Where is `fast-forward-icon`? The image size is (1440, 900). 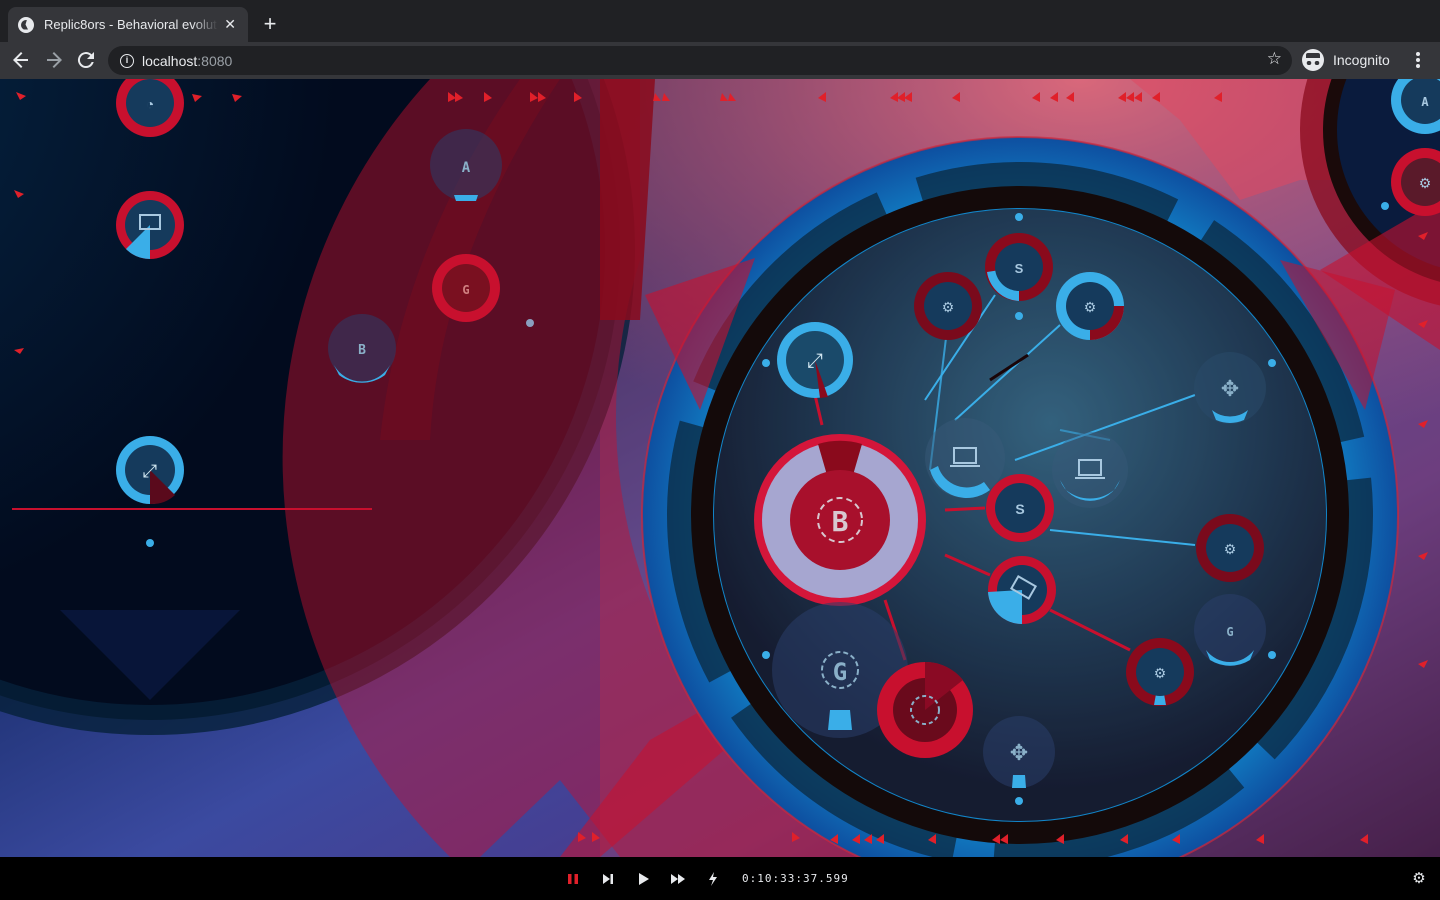
fast-forward-icon is located at coordinates (678, 879).